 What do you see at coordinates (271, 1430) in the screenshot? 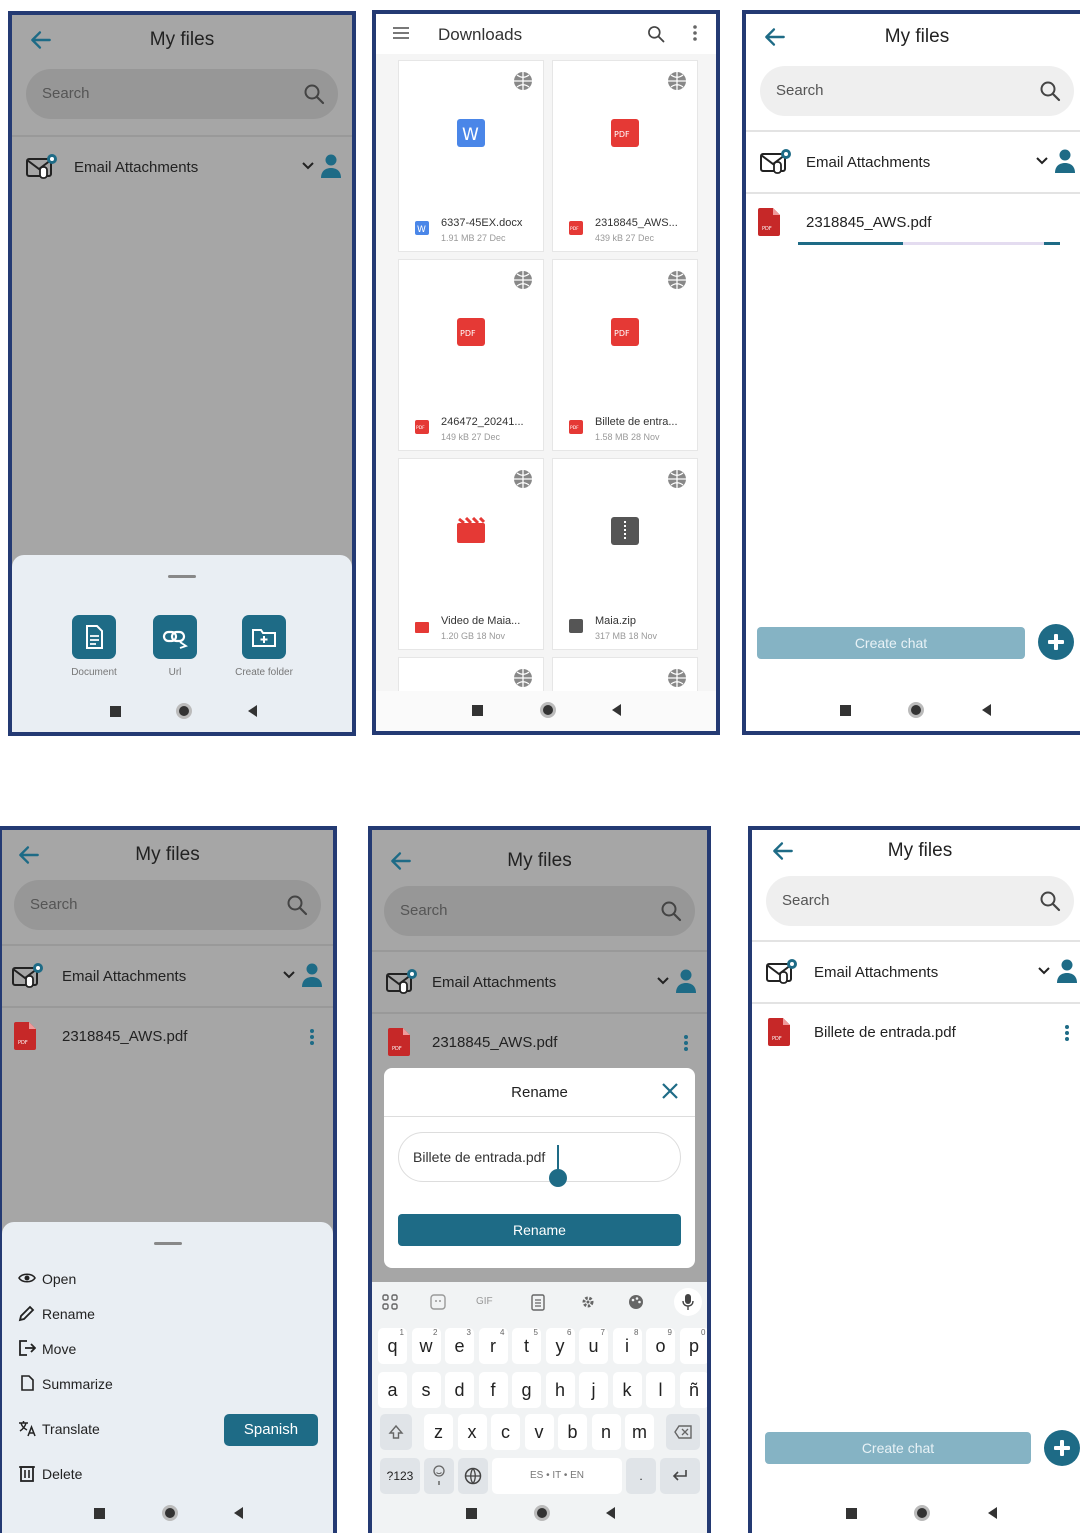
I see `translate-language-button: Spanish` at bounding box center [271, 1430].